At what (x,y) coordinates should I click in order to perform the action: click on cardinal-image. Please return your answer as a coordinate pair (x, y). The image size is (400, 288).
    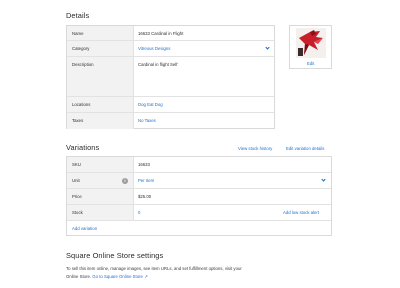
    Looking at the image, I should click on (311, 43).